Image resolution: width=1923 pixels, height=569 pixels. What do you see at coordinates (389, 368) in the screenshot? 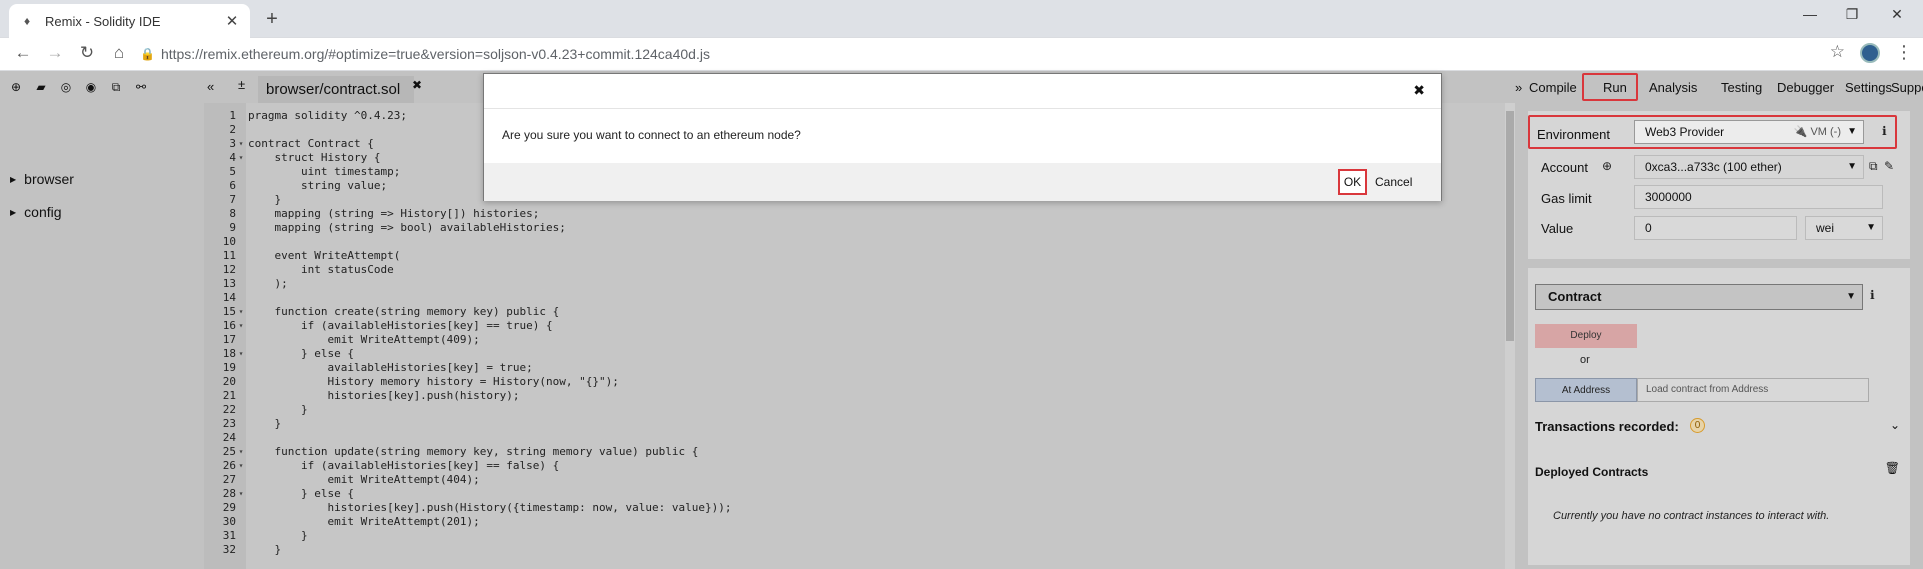
I see `code-text: availableHistories[key] = true;` at bounding box center [389, 368].